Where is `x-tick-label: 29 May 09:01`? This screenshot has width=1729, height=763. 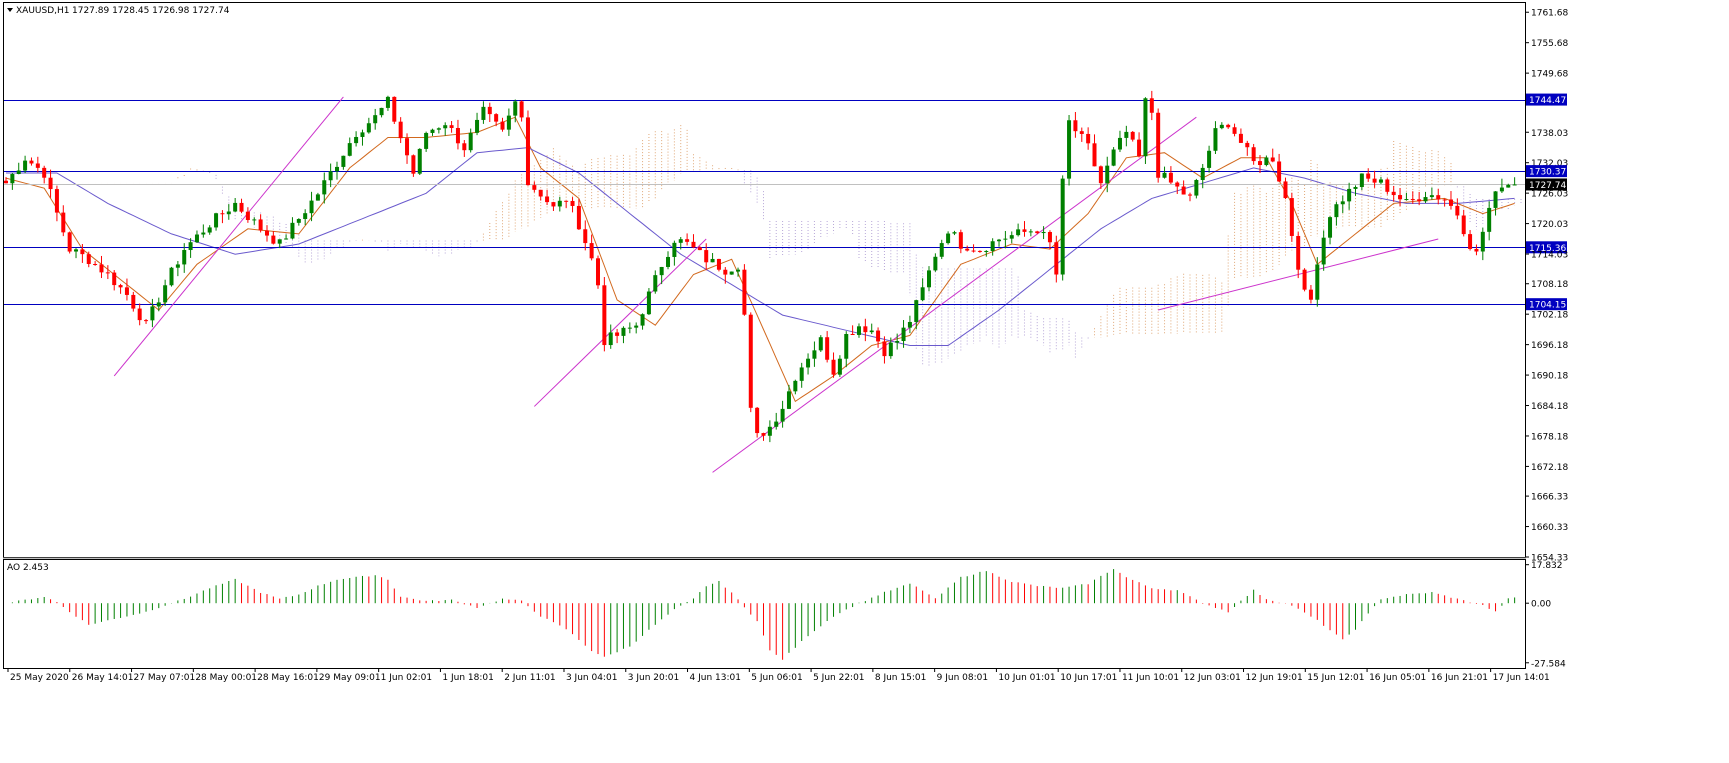
x-tick-label: 29 May 09:01 is located at coordinates (350, 678).